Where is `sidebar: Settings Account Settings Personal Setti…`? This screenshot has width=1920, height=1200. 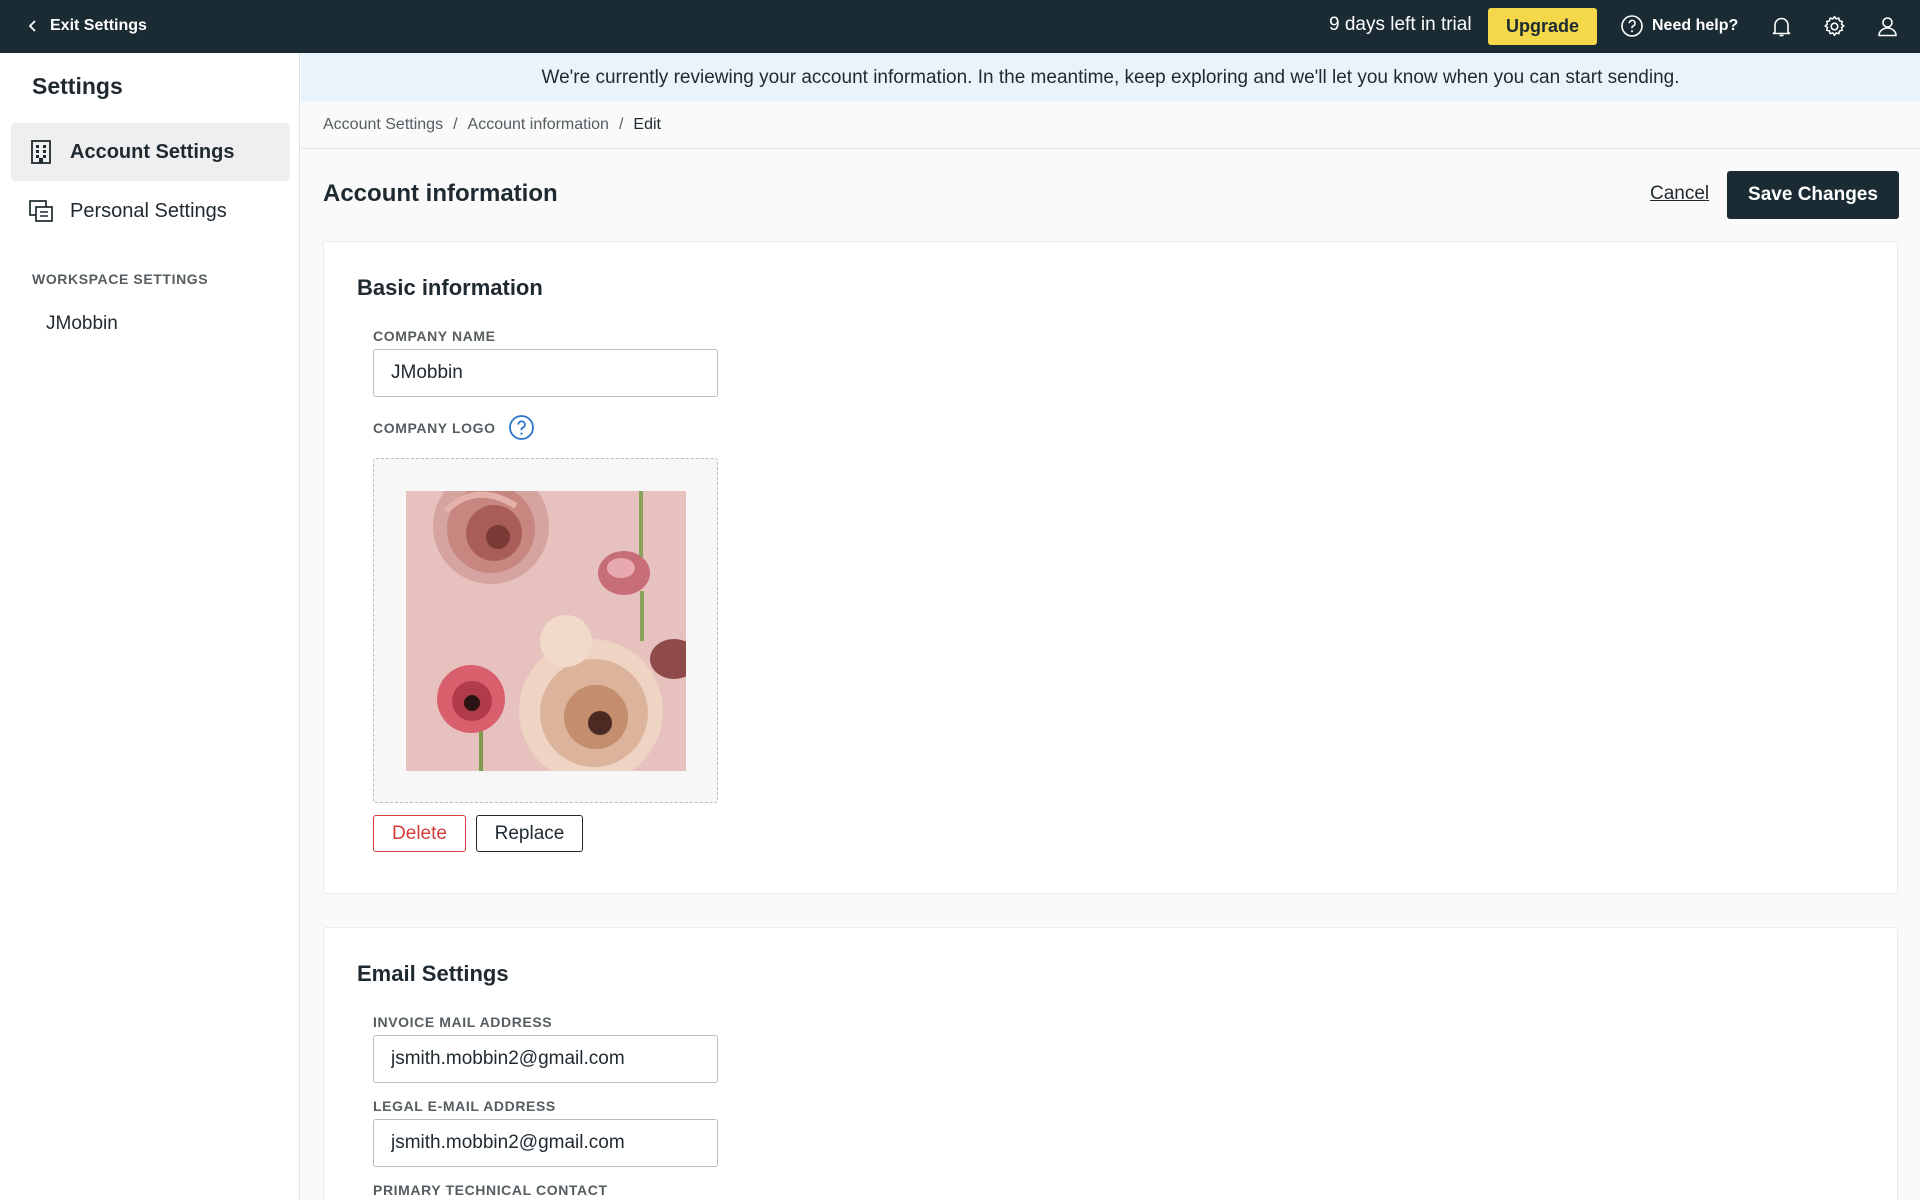
sidebar: Settings Account Settings Personal Setti… is located at coordinates (150, 626).